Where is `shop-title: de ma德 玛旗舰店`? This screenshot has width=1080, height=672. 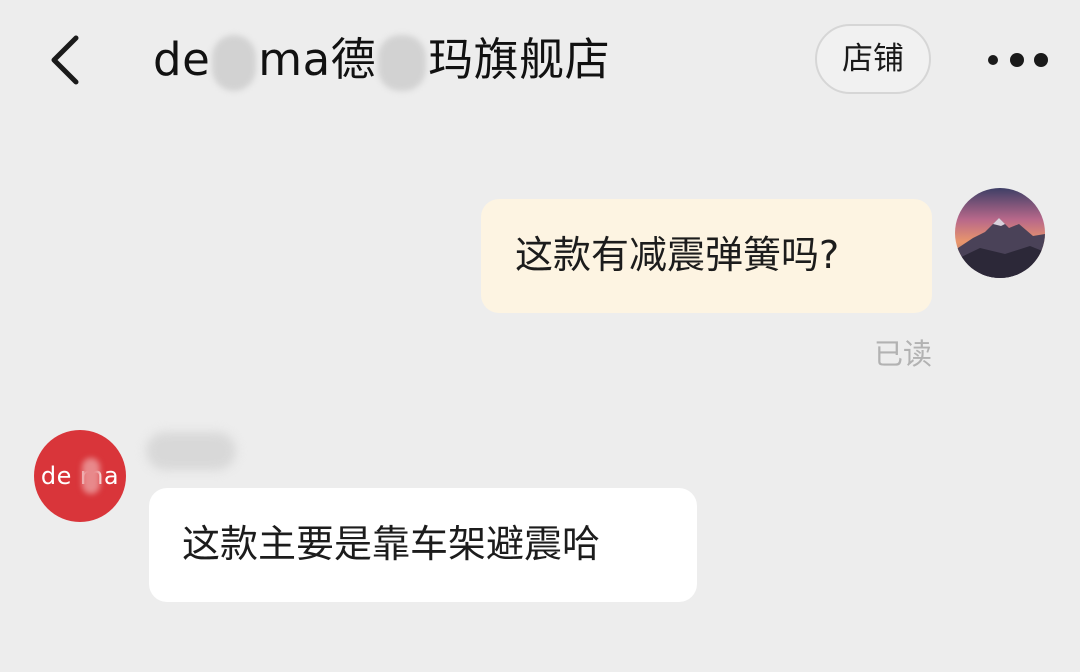 shop-title: de ma德 玛旗舰店 is located at coordinates (381, 60).